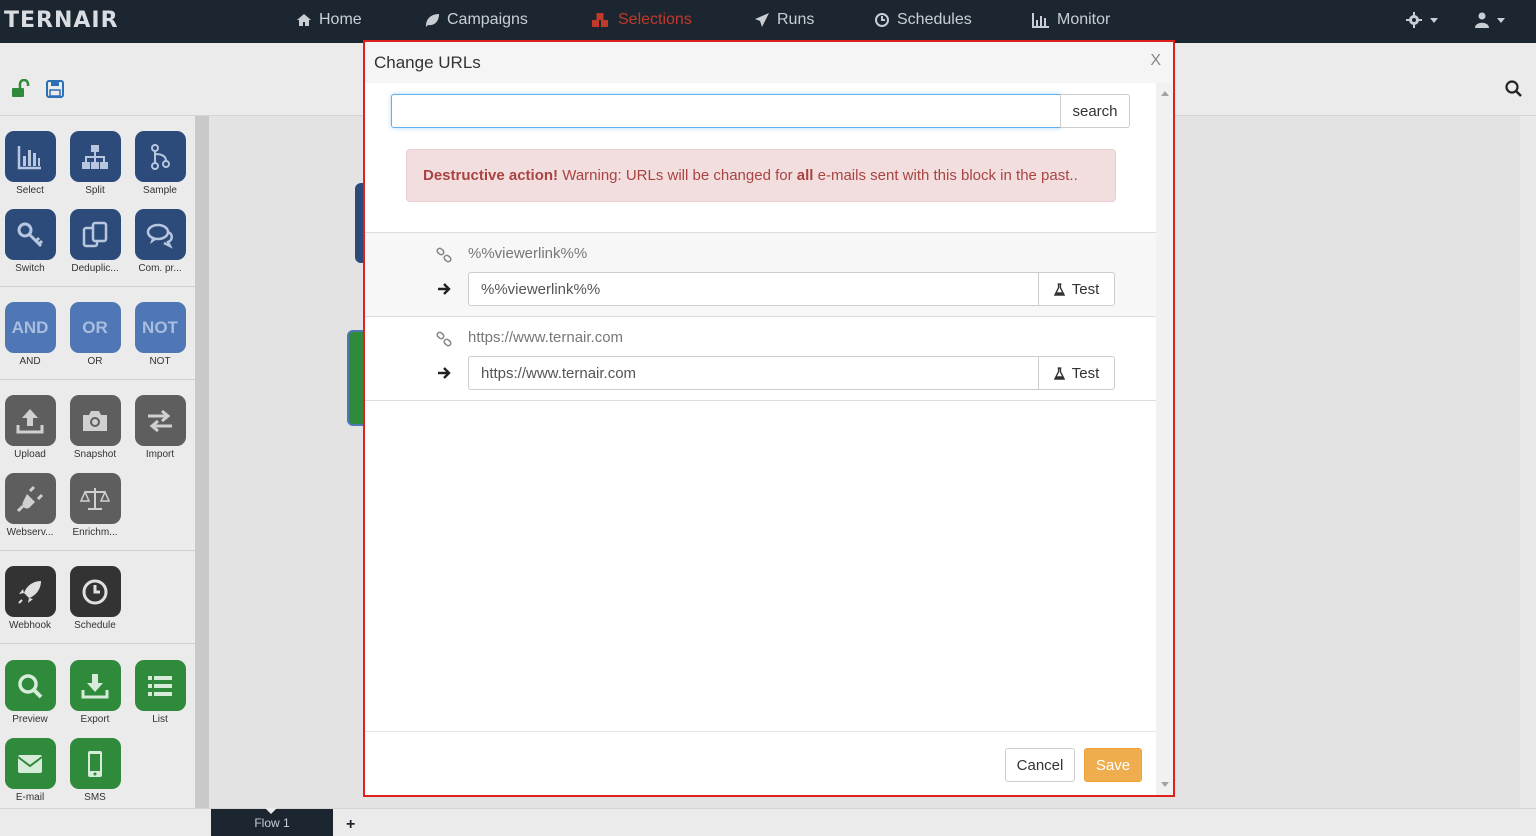 The height and width of the screenshot is (836, 1536). Describe the element at coordinates (491, 175) in the screenshot. I see `warning-strong: Destructive action!` at that location.